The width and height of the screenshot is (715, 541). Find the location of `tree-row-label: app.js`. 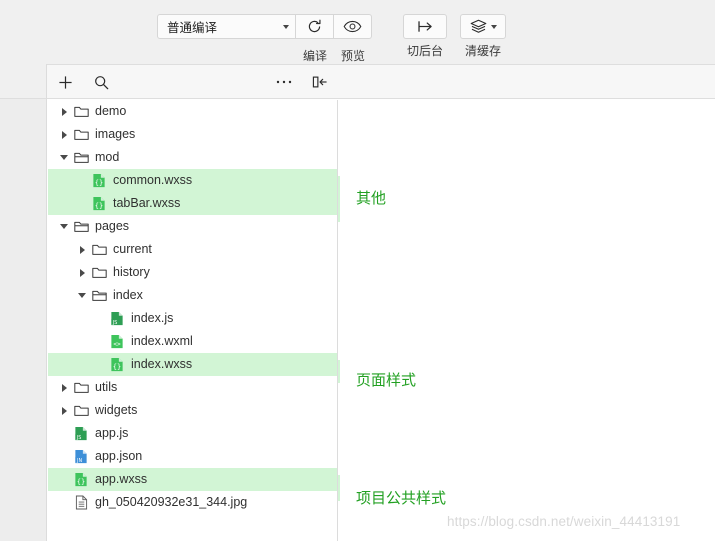

tree-row-label: app.js is located at coordinates (112, 433).